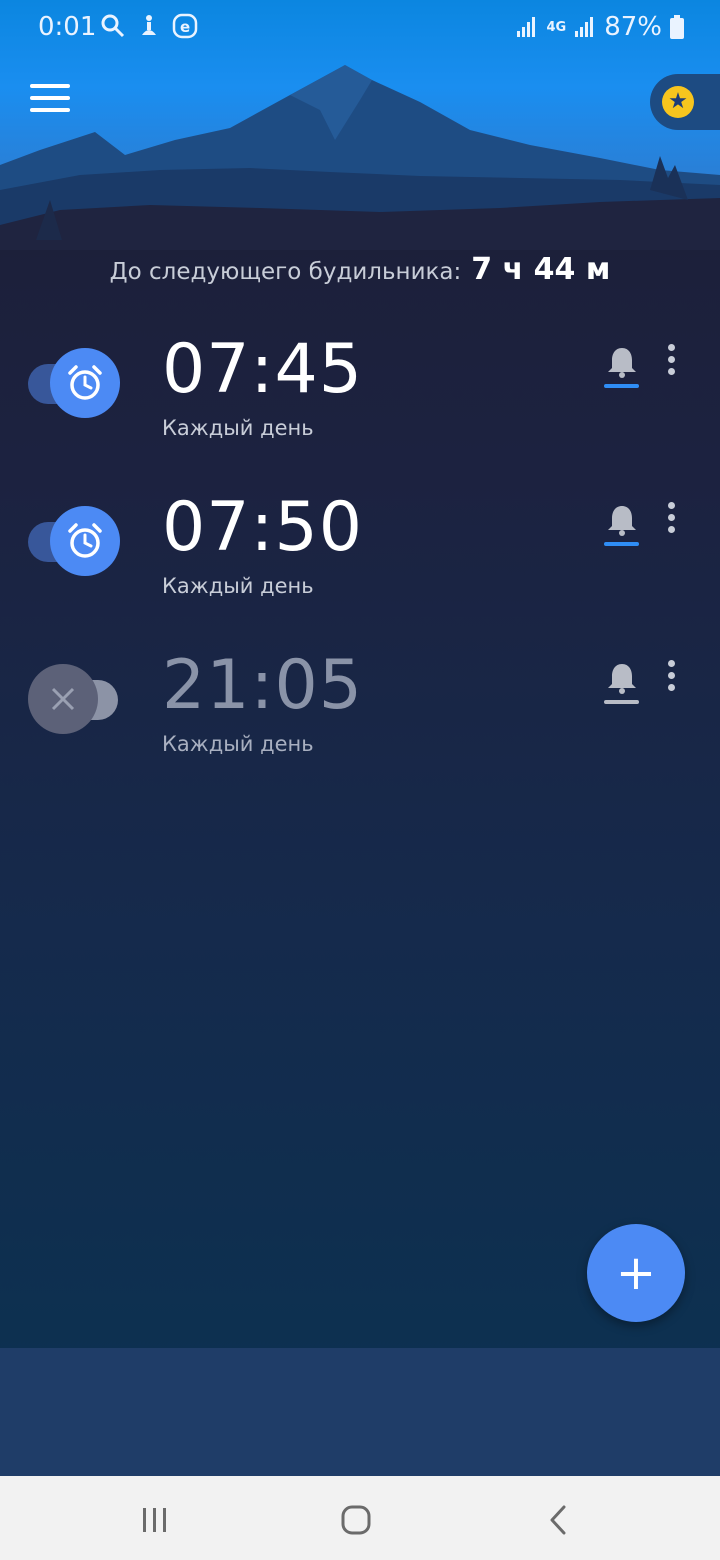 The height and width of the screenshot is (1560, 720). Describe the element at coordinates (285, 272) in the screenshot. I see `next-alarm-label: До следующего будильника:` at that location.